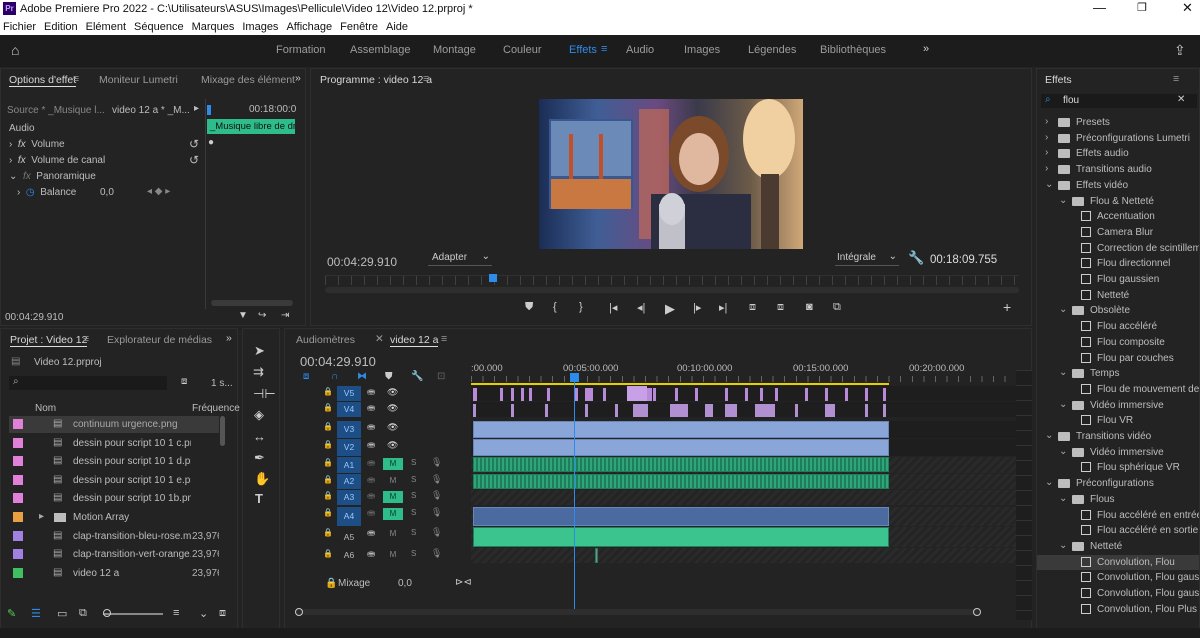 The width and height of the screenshot is (1200, 638). What do you see at coordinates (138, 80) in the screenshot?
I see `tab-lumetri: Moniteur Lumetri` at bounding box center [138, 80].